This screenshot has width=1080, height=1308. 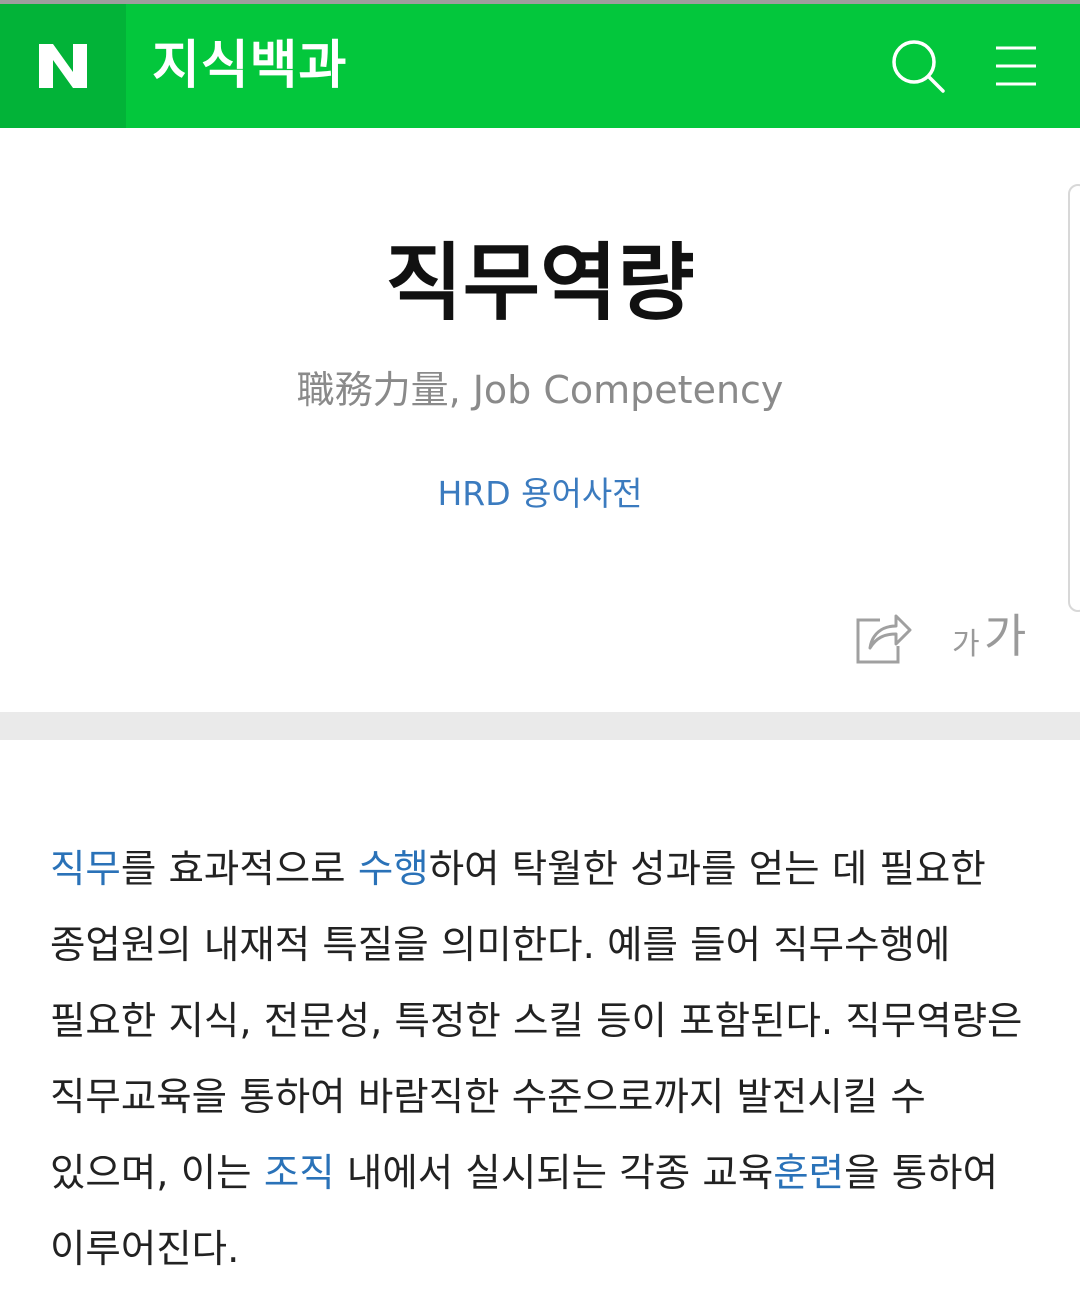 What do you see at coordinates (884, 639) in the screenshot?
I see `share-icon` at bounding box center [884, 639].